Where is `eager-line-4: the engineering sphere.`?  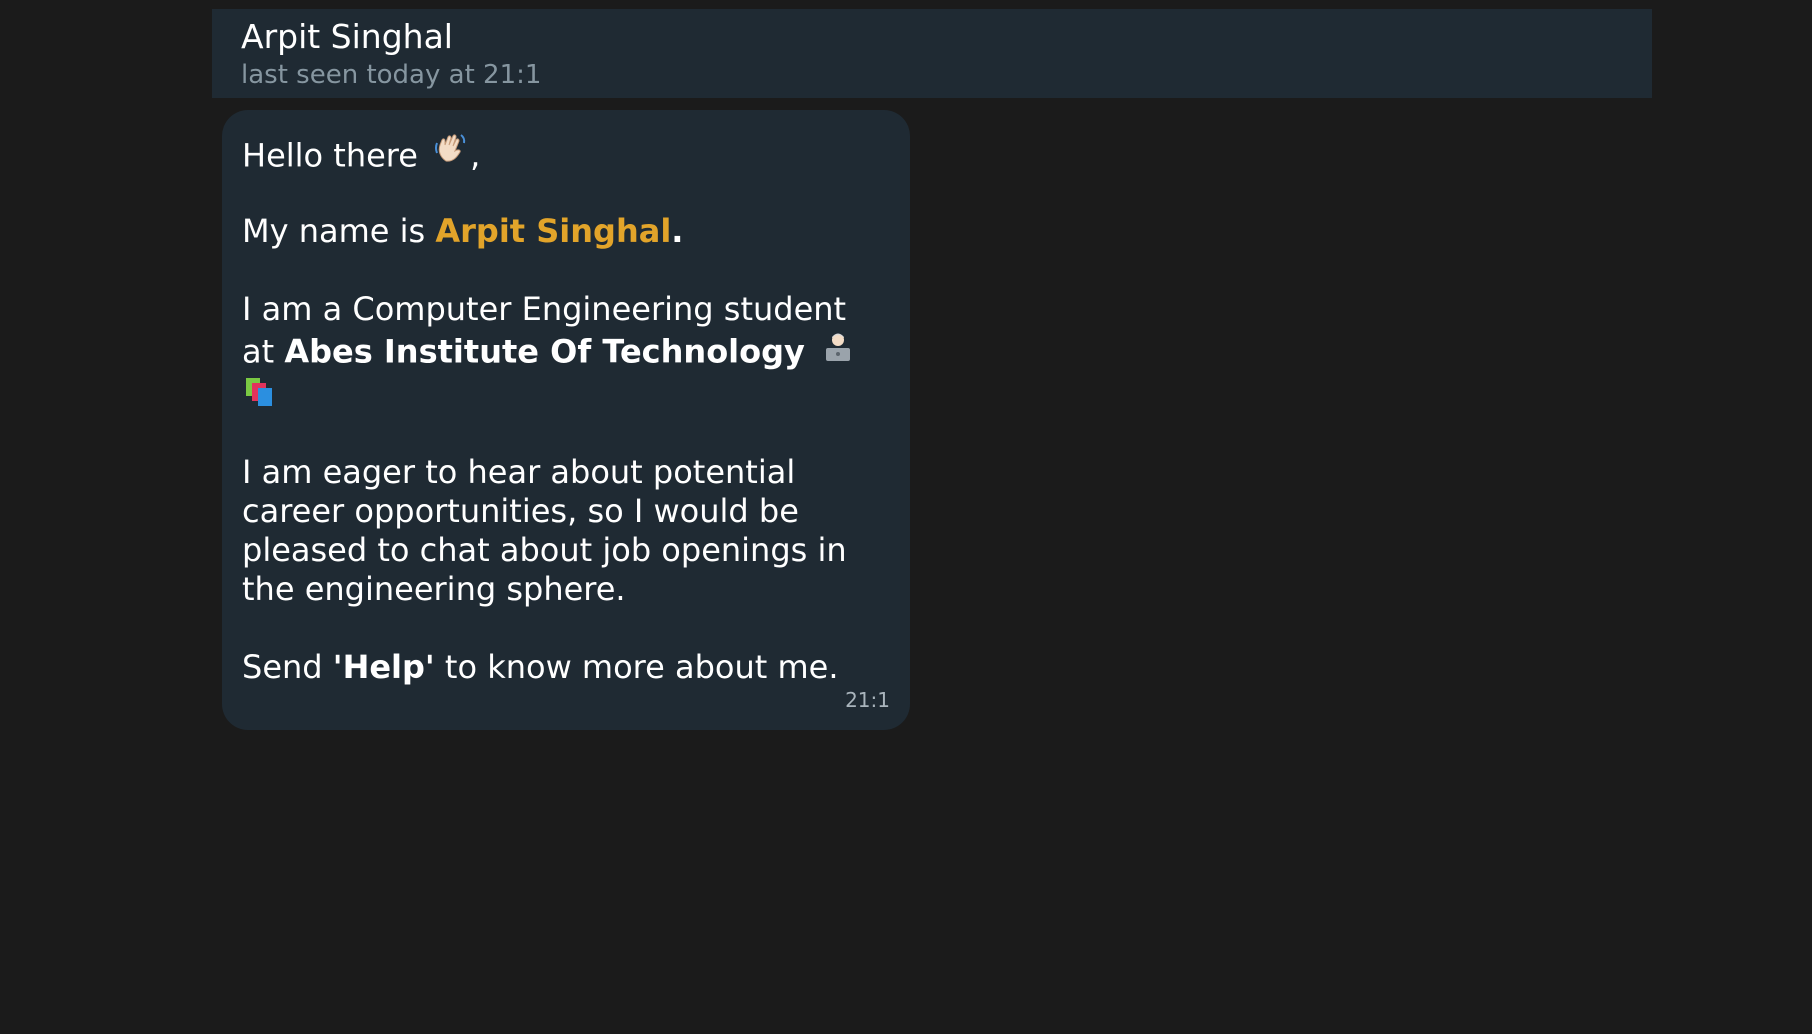
eager-line-4: the engineering sphere. is located at coordinates (434, 589).